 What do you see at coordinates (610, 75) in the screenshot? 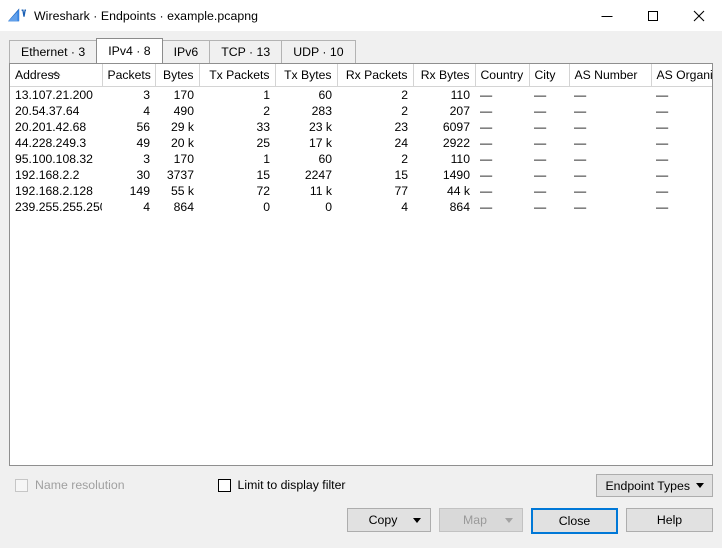
I see `column-header-as-number: AS Number` at bounding box center [610, 75].